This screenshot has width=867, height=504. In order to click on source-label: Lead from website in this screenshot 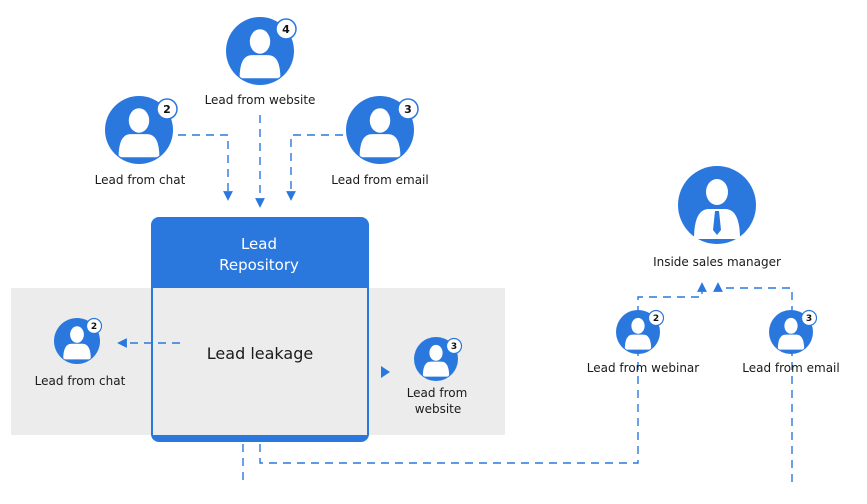, I will do `click(260, 100)`.